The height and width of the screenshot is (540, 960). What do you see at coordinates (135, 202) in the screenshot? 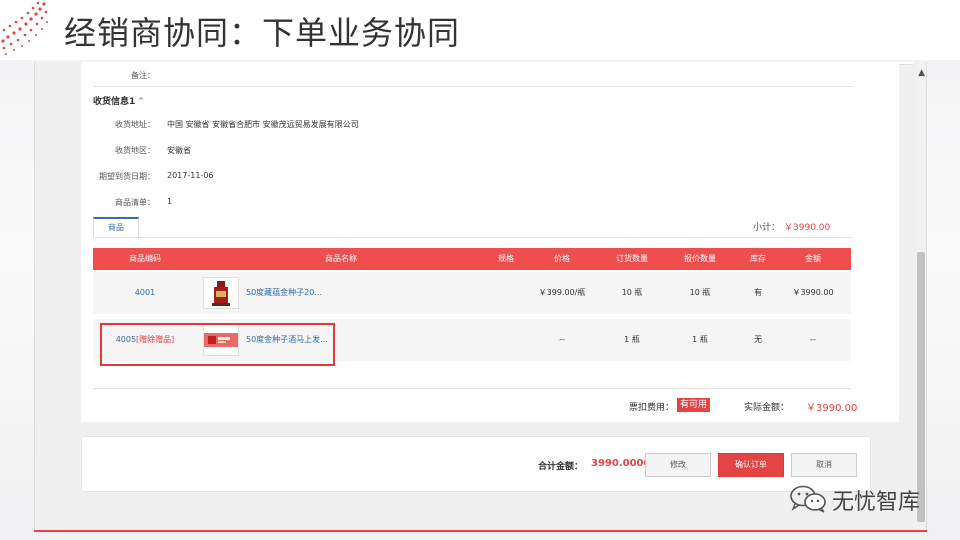
I see `field-label-items: 商品清单：` at bounding box center [135, 202].